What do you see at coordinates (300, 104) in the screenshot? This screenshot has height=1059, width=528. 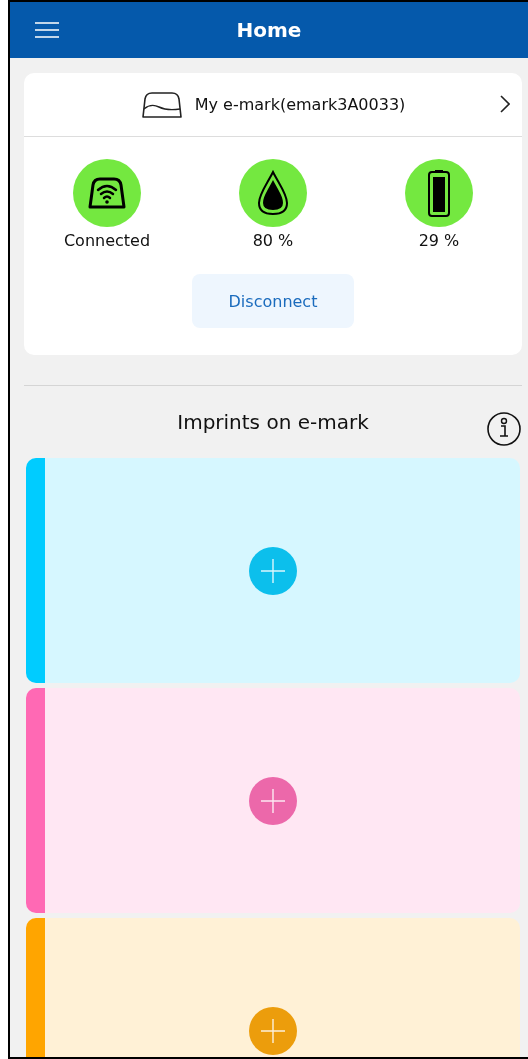 I see `device-name: My e-mark(emark3A0033)` at bounding box center [300, 104].